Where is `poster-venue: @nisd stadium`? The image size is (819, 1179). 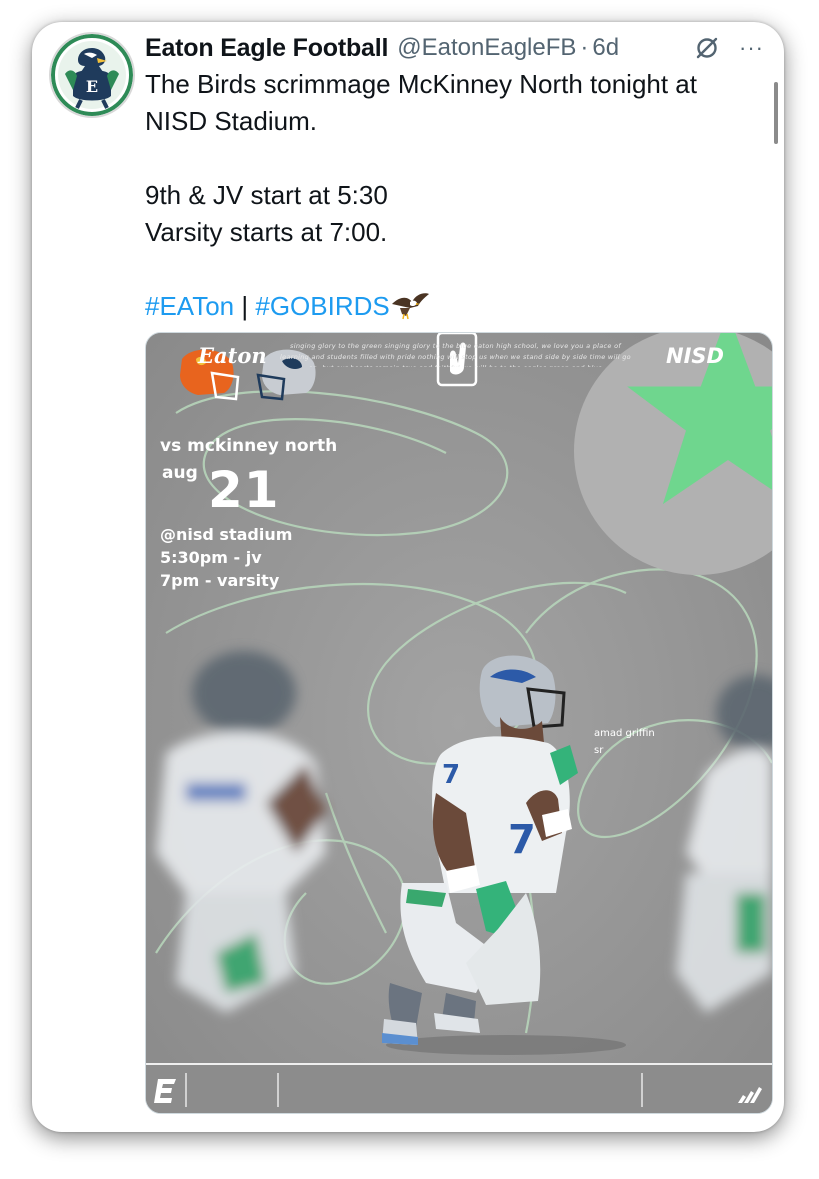
poster-venue: @nisd stadium is located at coordinates (226, 534).